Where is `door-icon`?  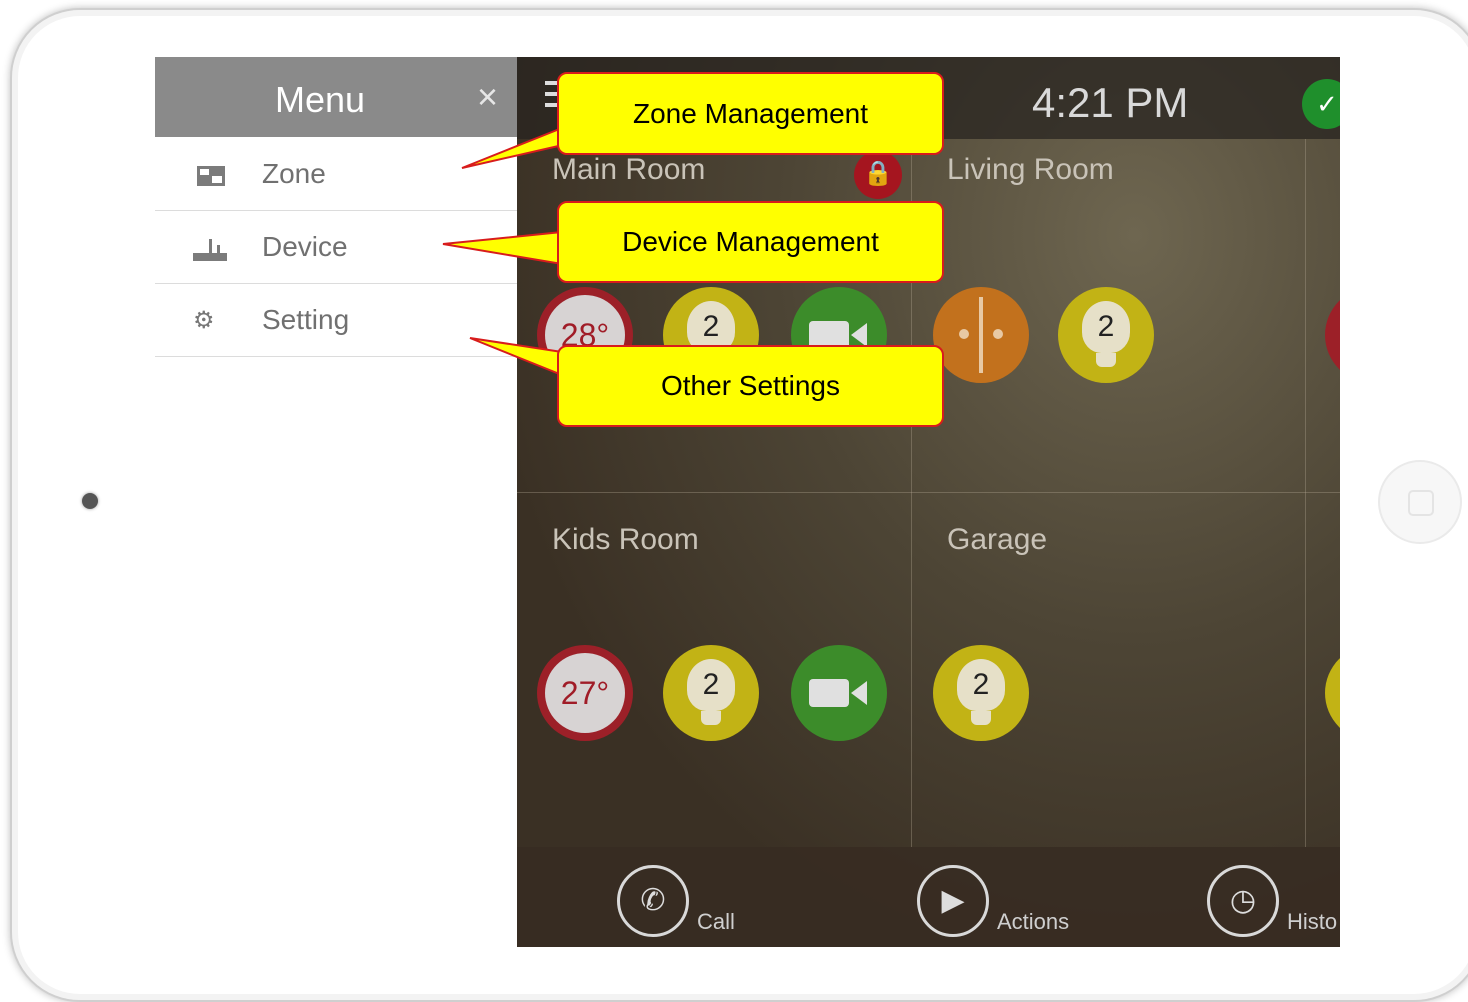
door-icon is located at coordinates (981, 335).